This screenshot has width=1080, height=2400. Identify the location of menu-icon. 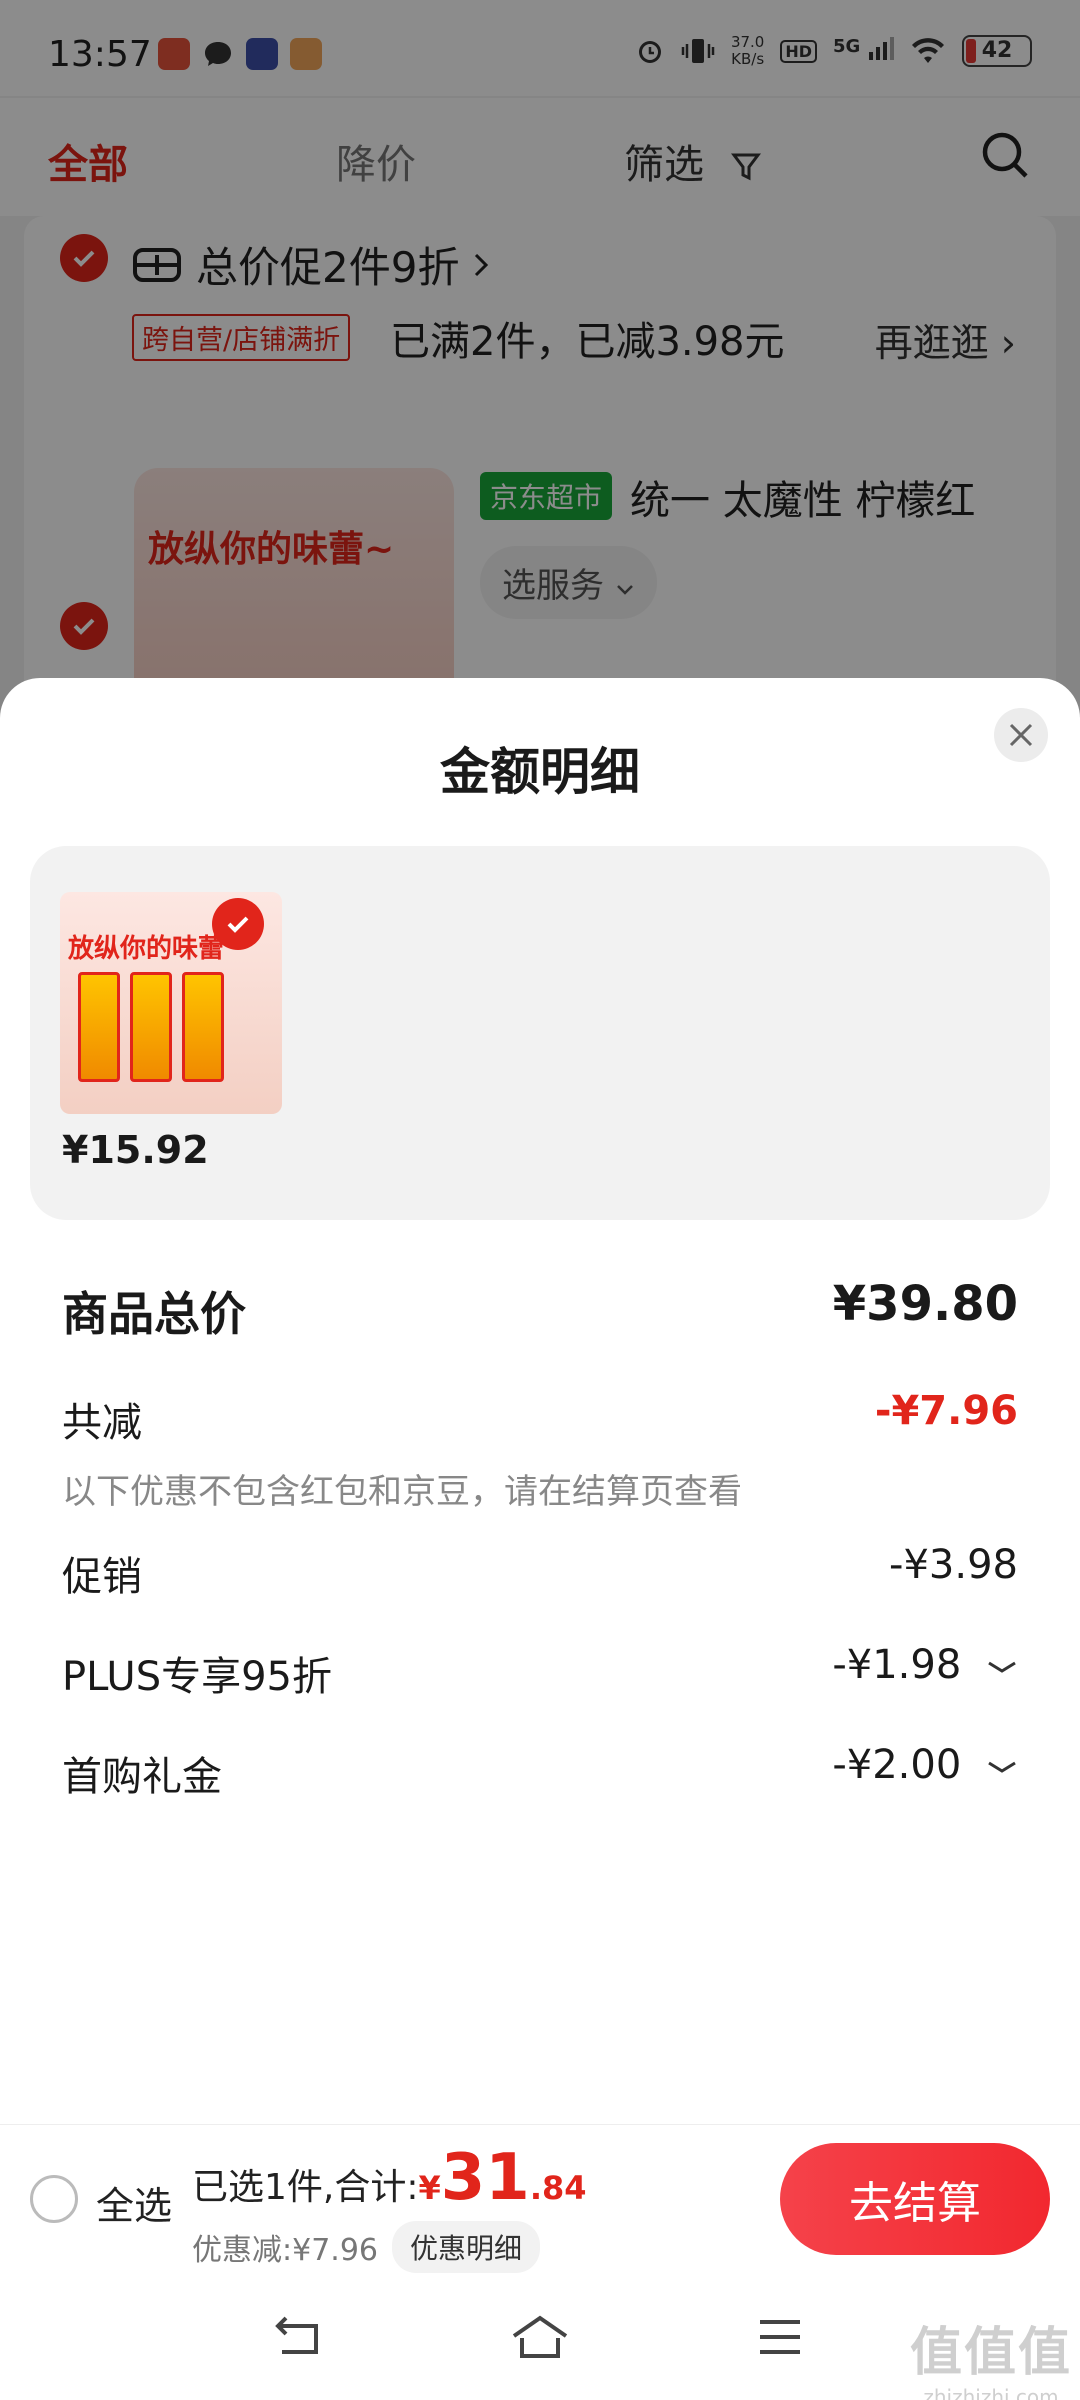
(780, 2337).